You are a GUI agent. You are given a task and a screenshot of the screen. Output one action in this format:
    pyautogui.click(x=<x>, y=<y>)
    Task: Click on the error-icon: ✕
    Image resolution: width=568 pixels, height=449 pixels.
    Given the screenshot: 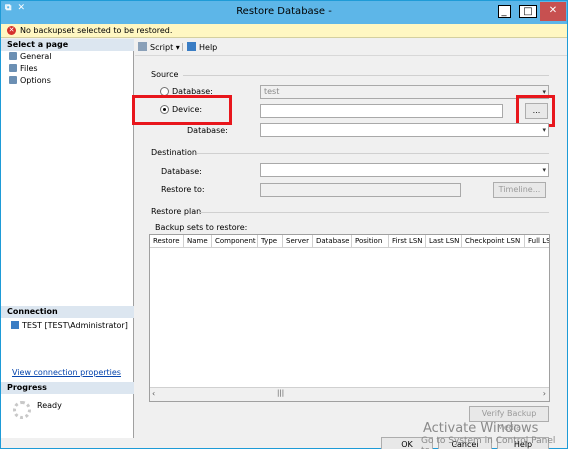 What is the action you would take?
    pyautogui.click(x=11, y=30)
    